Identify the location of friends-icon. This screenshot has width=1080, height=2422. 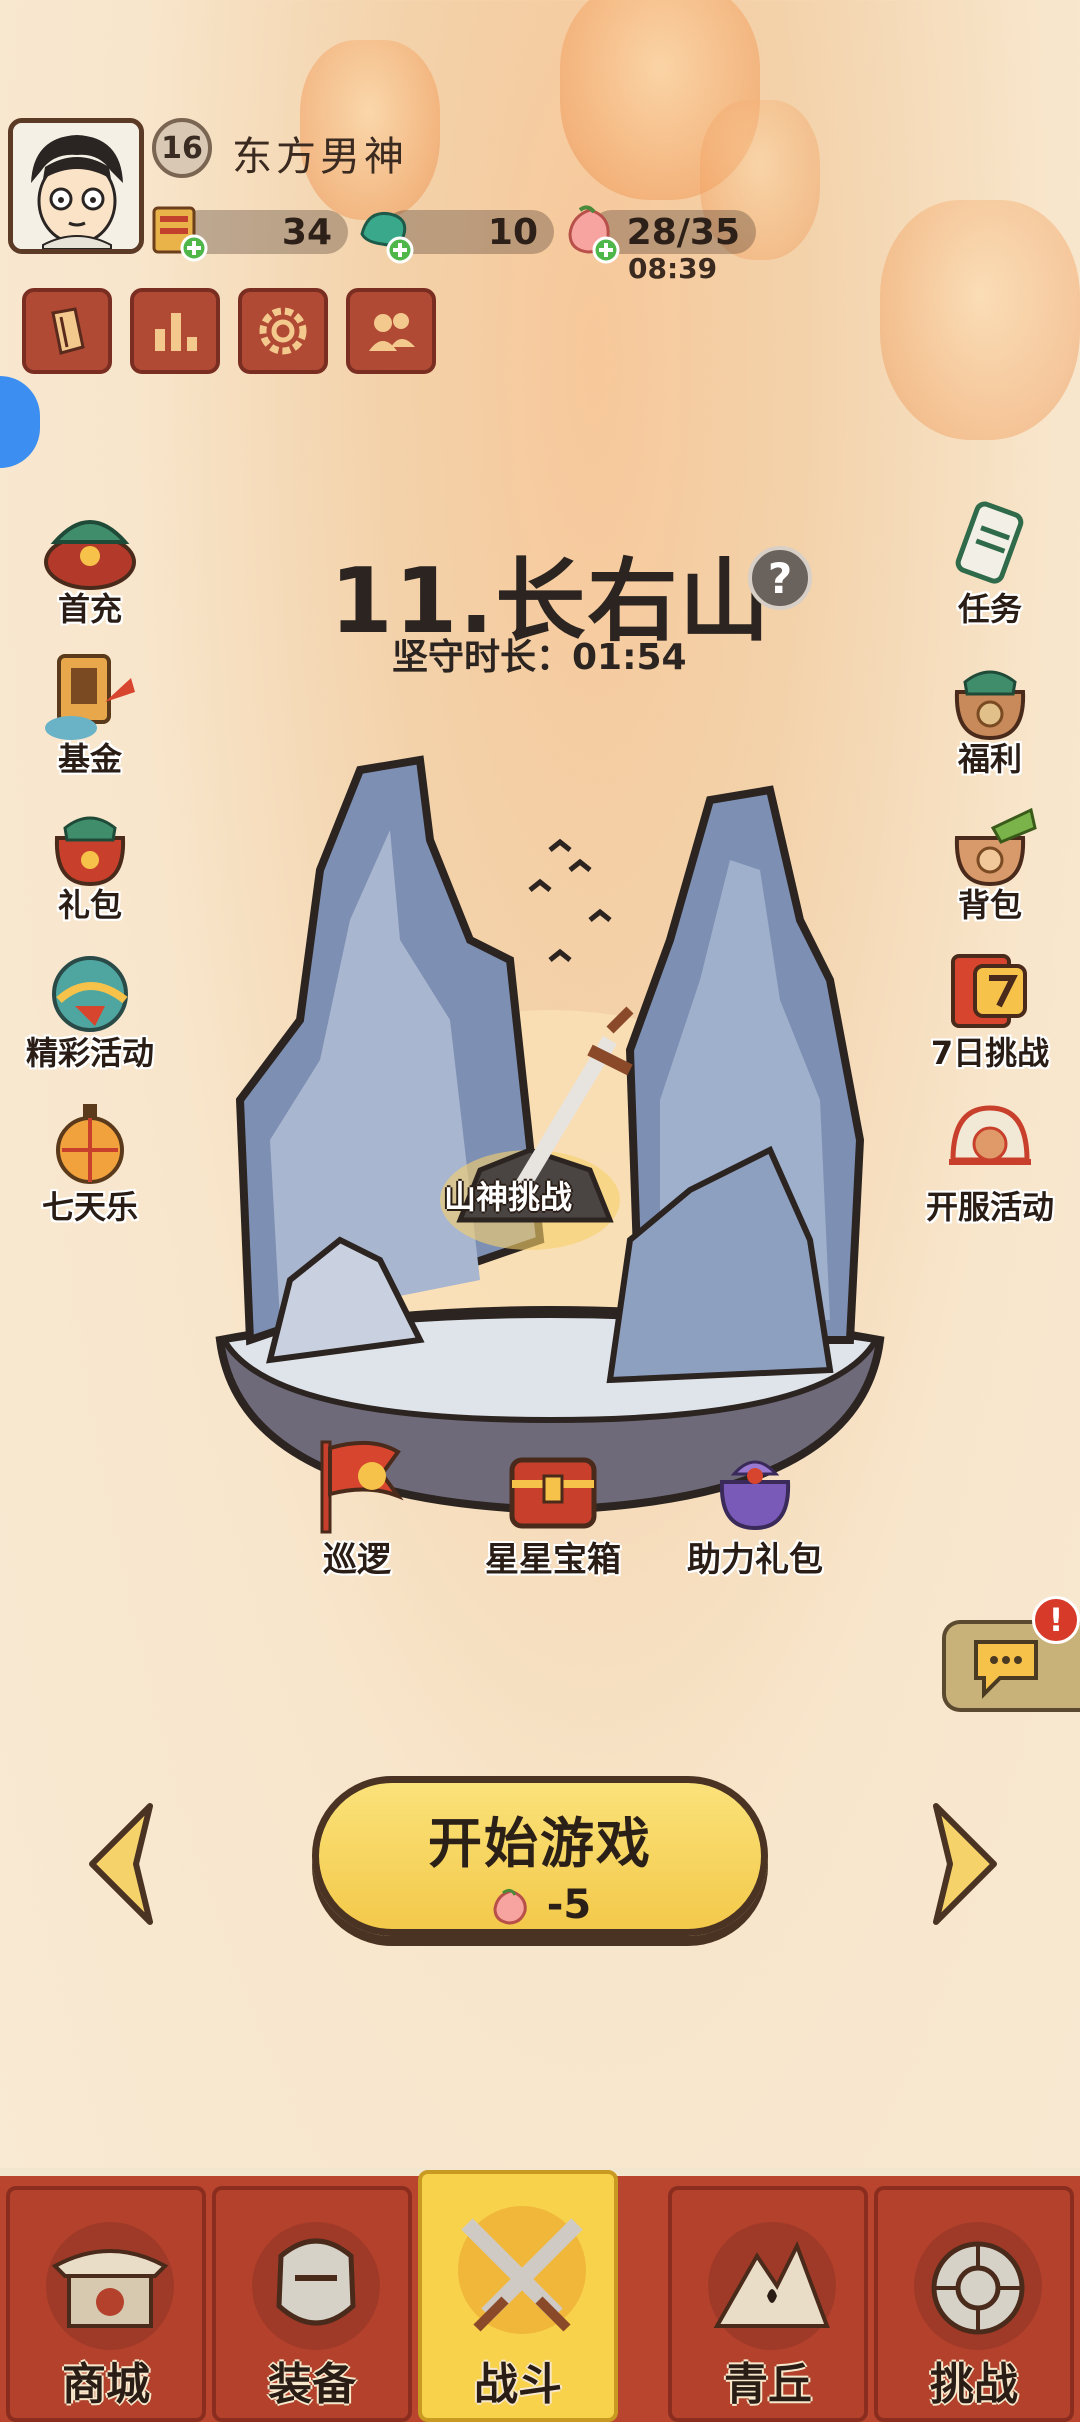
(392, 332).